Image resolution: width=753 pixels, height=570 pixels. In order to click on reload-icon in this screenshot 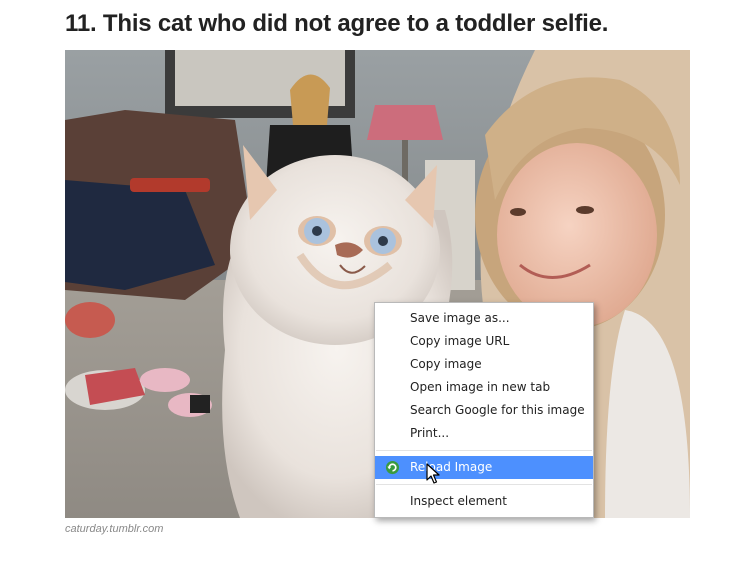, I will do `click(392, 467)`.